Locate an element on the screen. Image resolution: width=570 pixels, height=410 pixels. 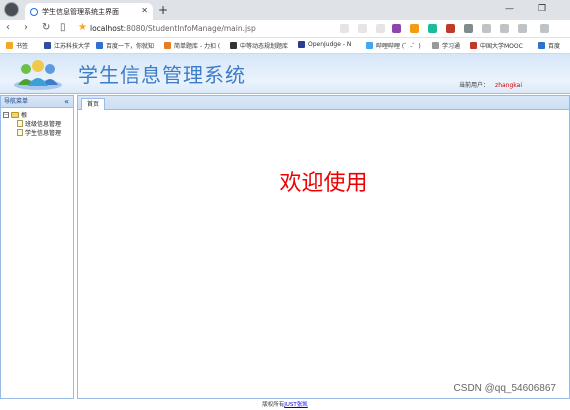
copyright-text: 版权所有 is located at coordinates (273, 405).